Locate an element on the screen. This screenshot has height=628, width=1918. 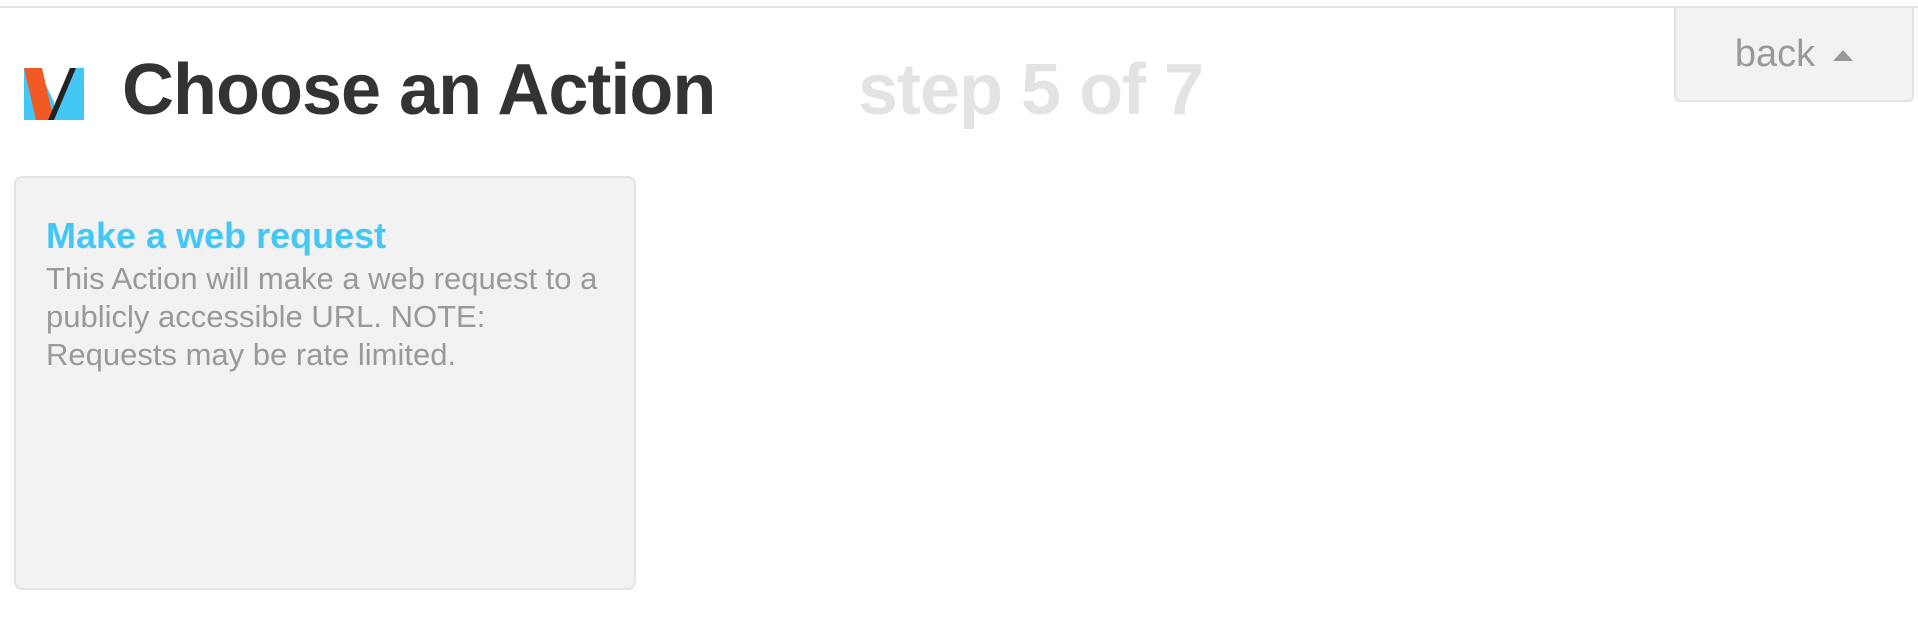
top-divider is located at coordinates (959, 7).